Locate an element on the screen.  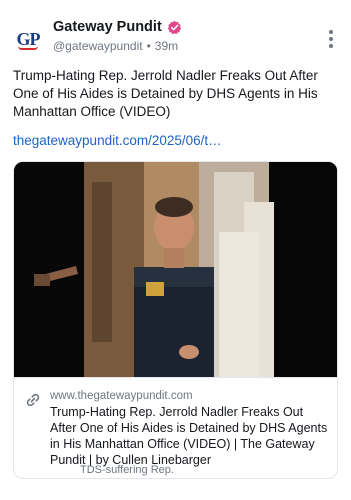
author-row: Gateway Pundit is located at coordinates (117, 27).